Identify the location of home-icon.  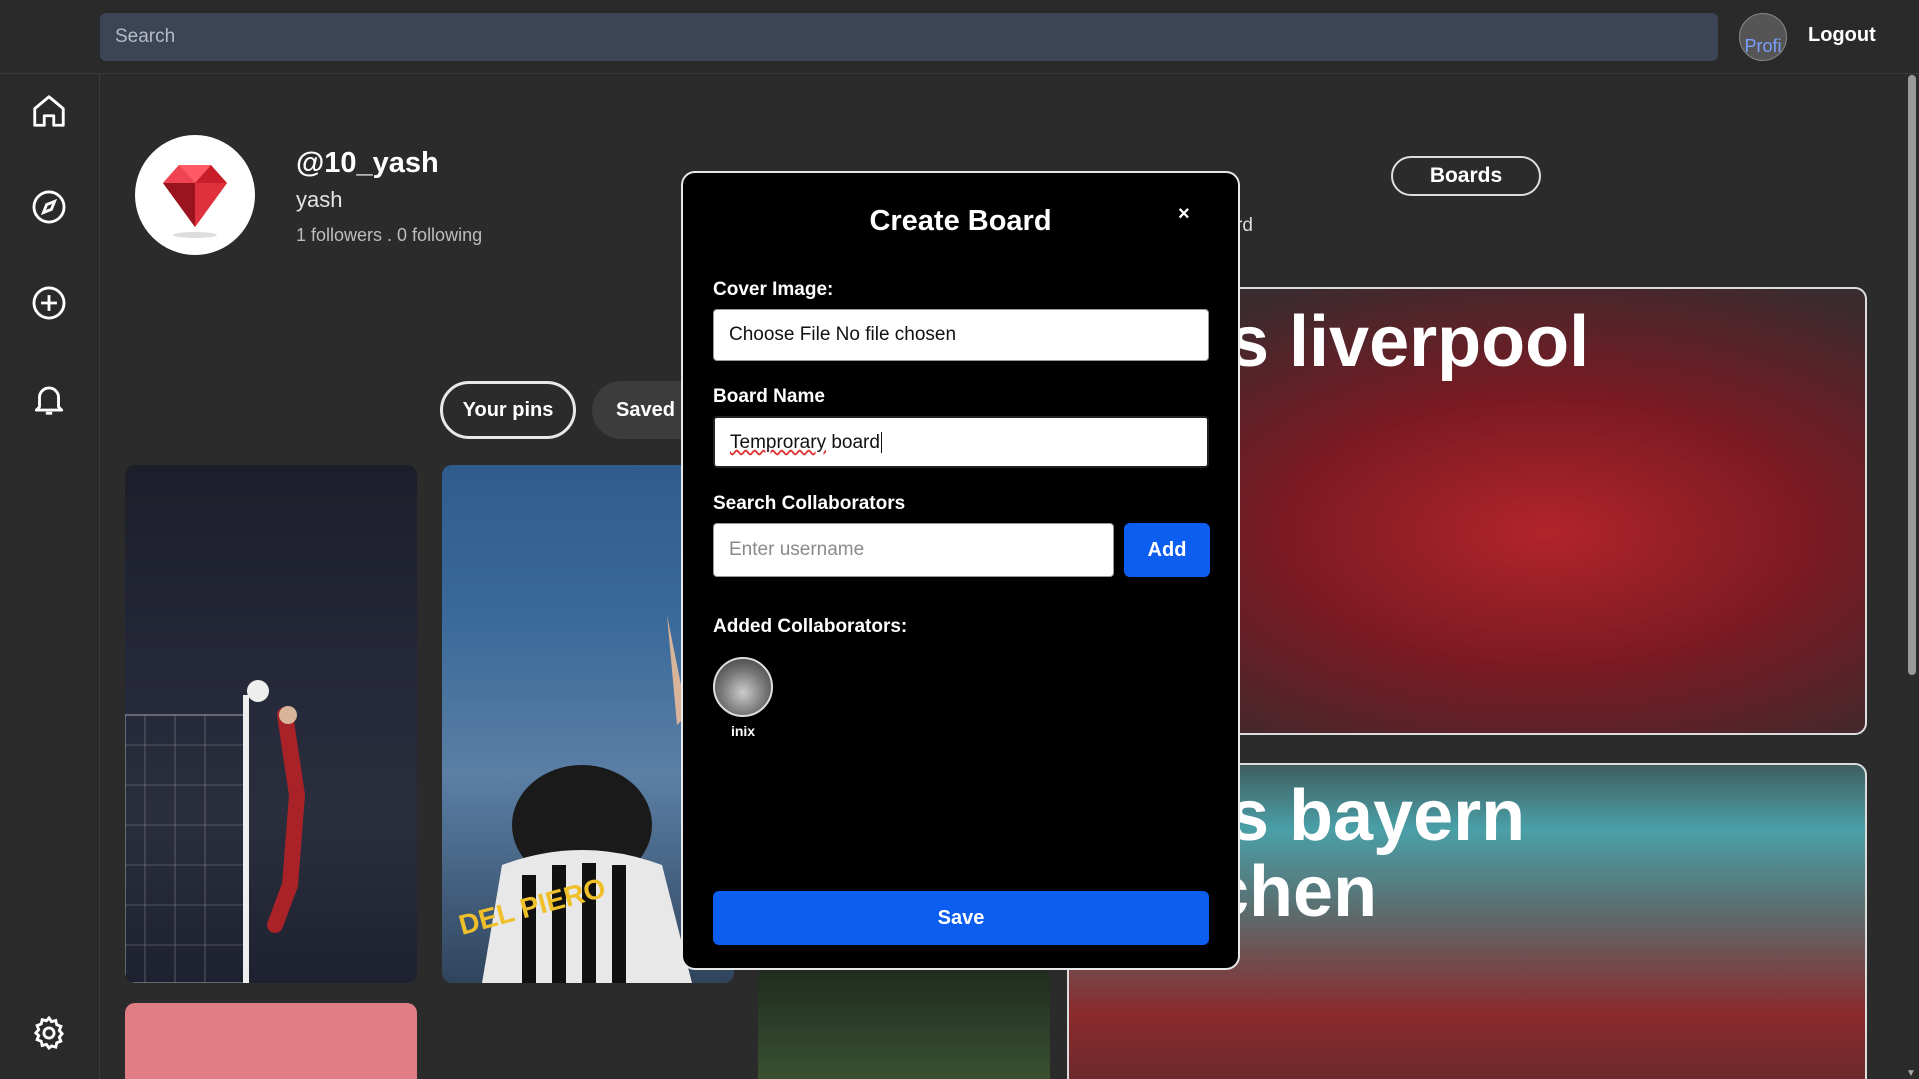
(49, 111).